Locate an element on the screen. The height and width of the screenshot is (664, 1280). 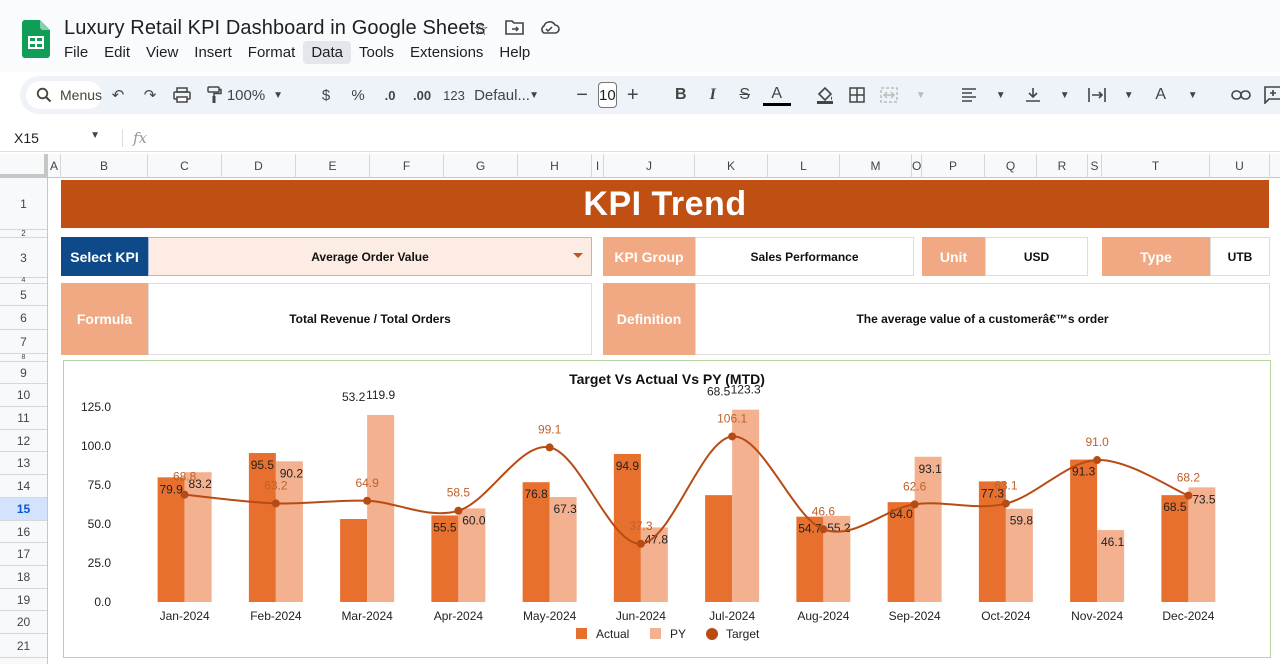
legend-label: Target is located at coordinates (743, 634).